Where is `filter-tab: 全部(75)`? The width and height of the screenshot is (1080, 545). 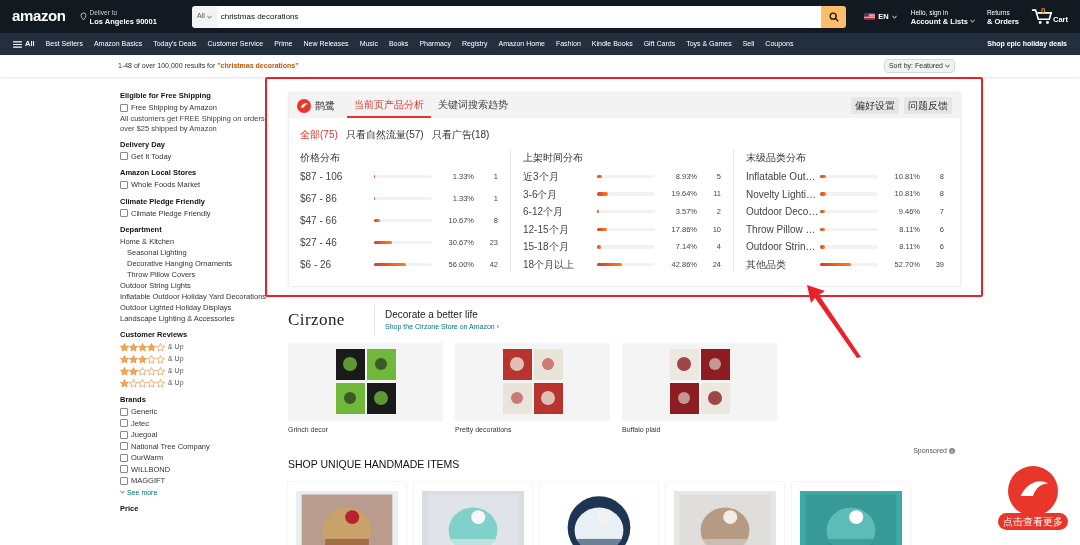 filter-tab: 全部(75) is located at coordinates (319, 134).